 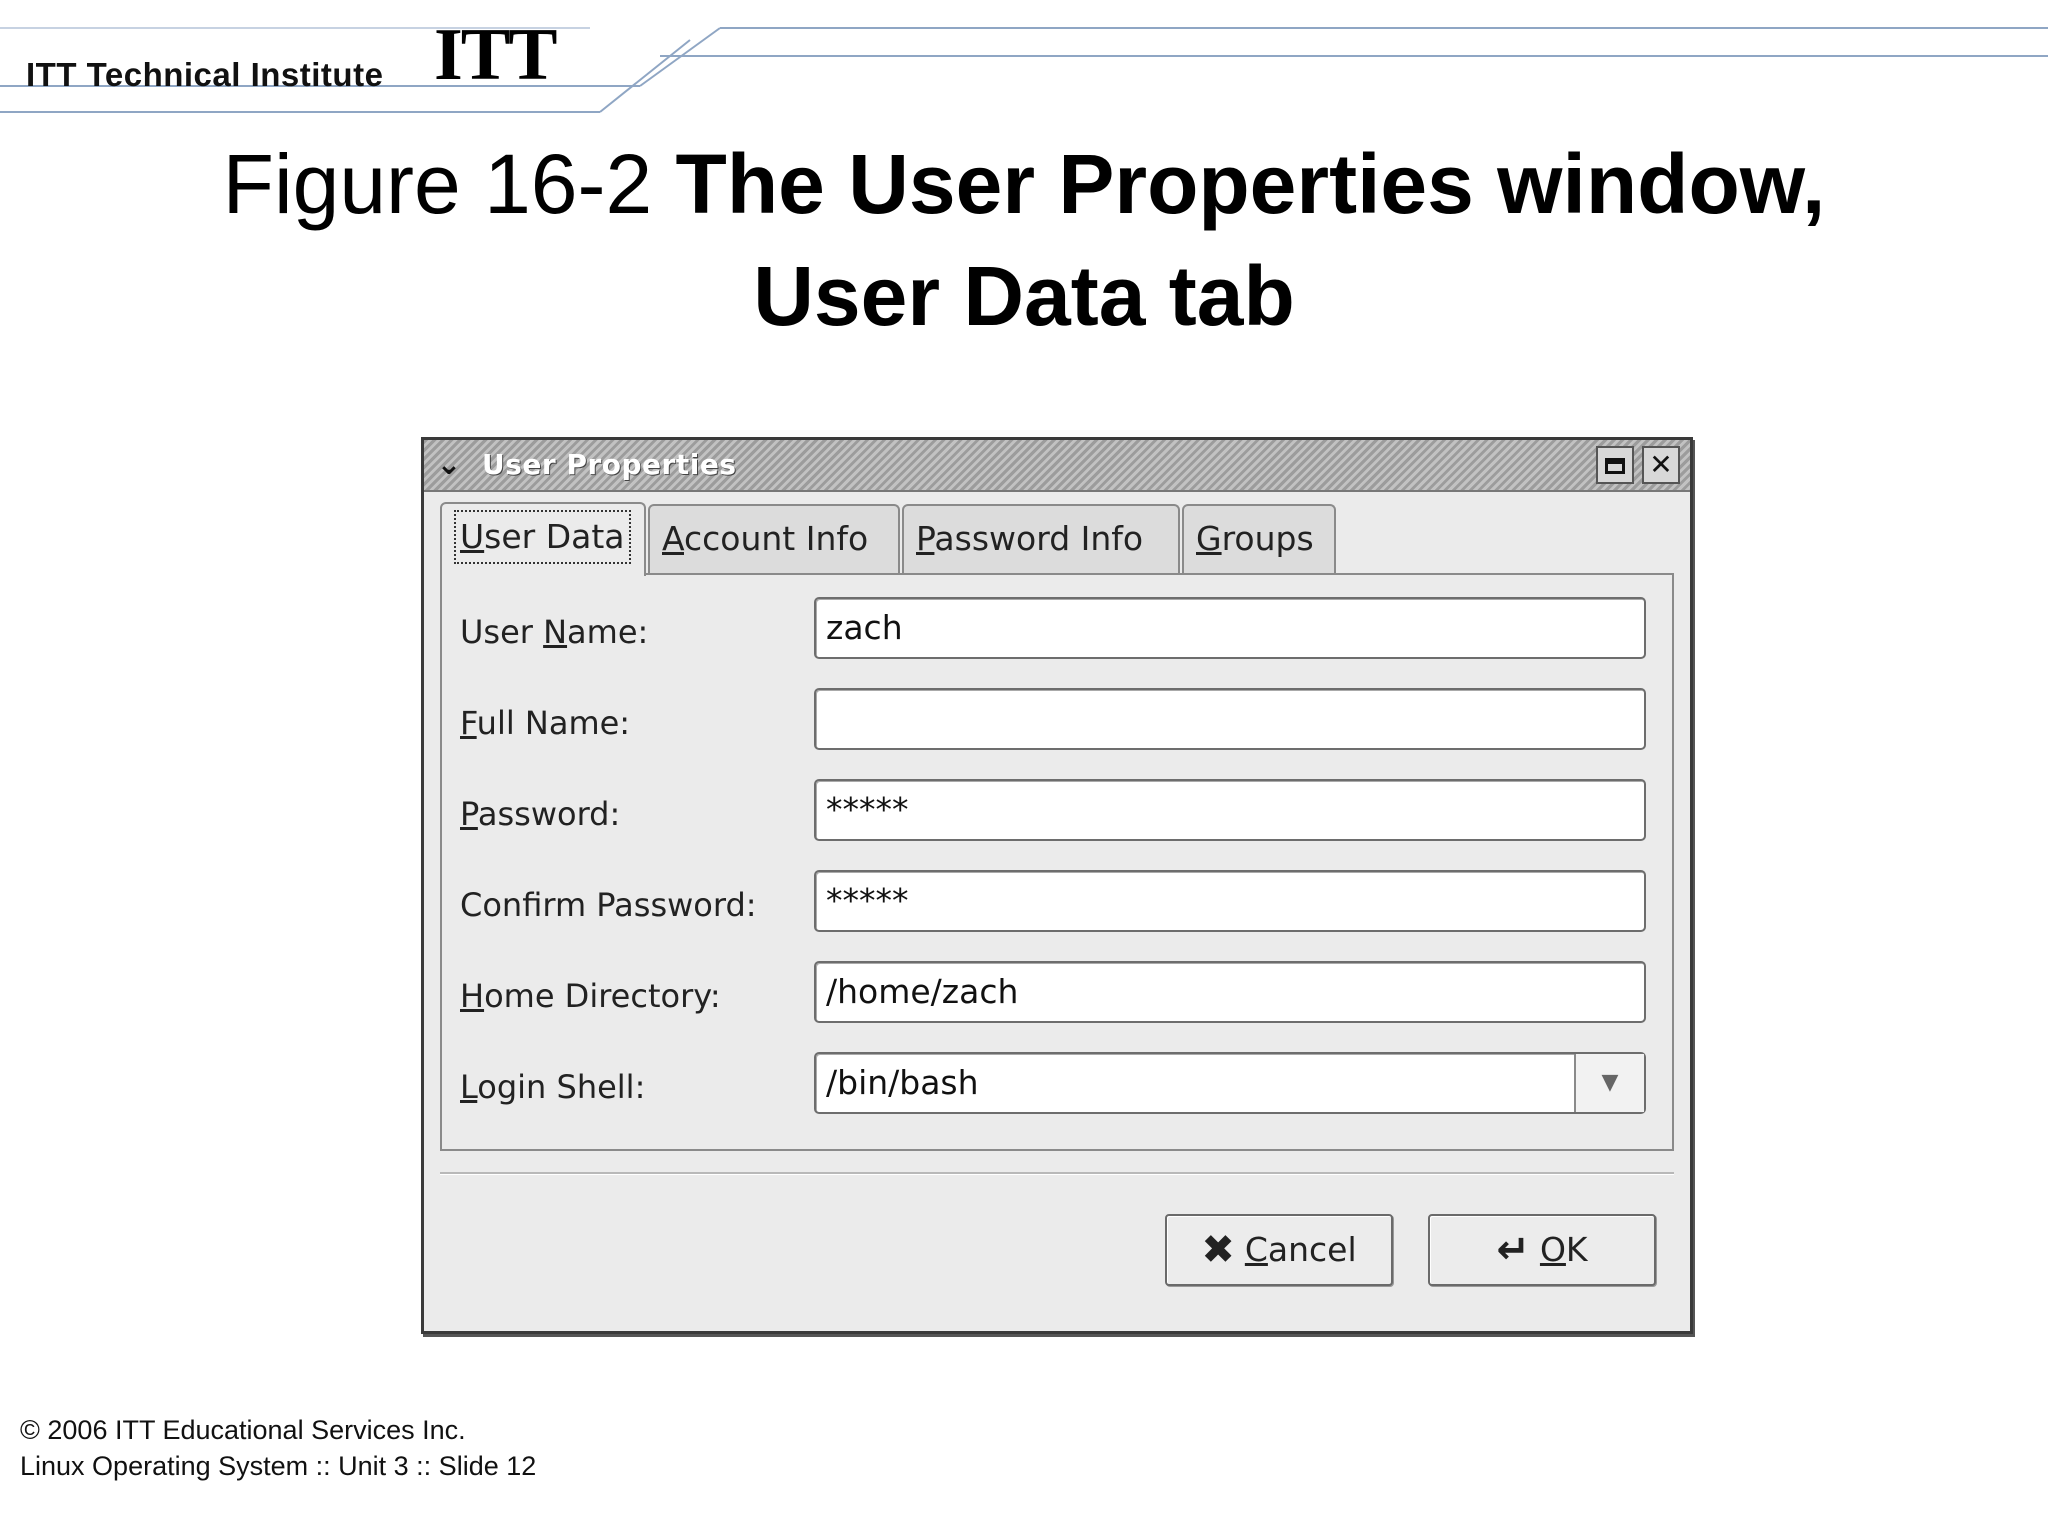 I want to click on figure-label: Figure 16-2, so click(x=437, y=184).